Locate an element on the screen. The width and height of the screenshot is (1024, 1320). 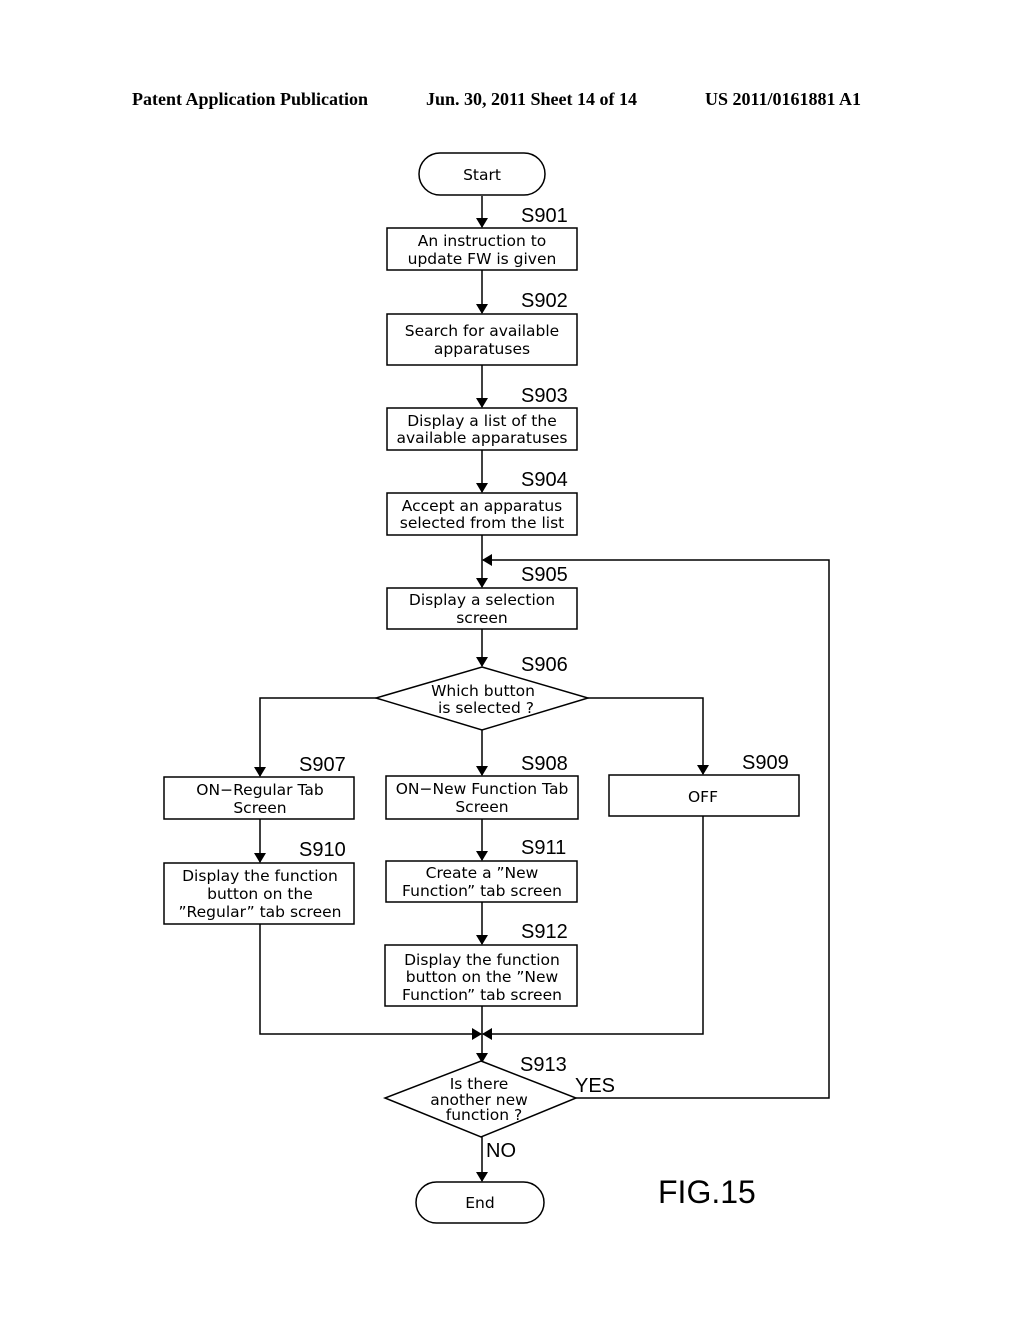
step-id-label: S910 is located at coordinates (322, 850).